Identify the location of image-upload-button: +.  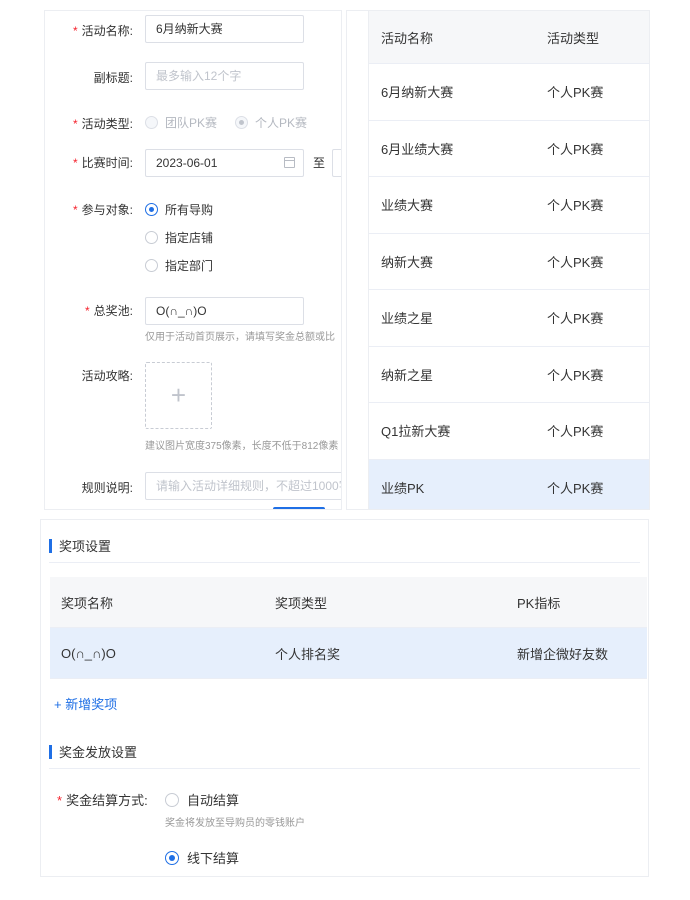
(178, 395).